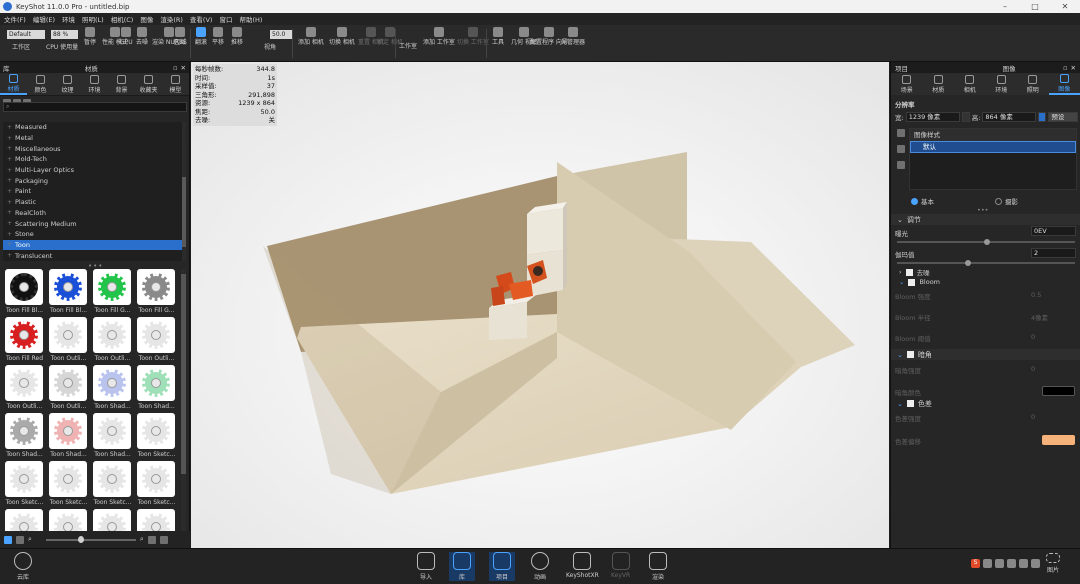 Image resolution: width=1080 pixels, height=584 pixels. I want to click on denoise-row: › 去噪, so click(914, 272).